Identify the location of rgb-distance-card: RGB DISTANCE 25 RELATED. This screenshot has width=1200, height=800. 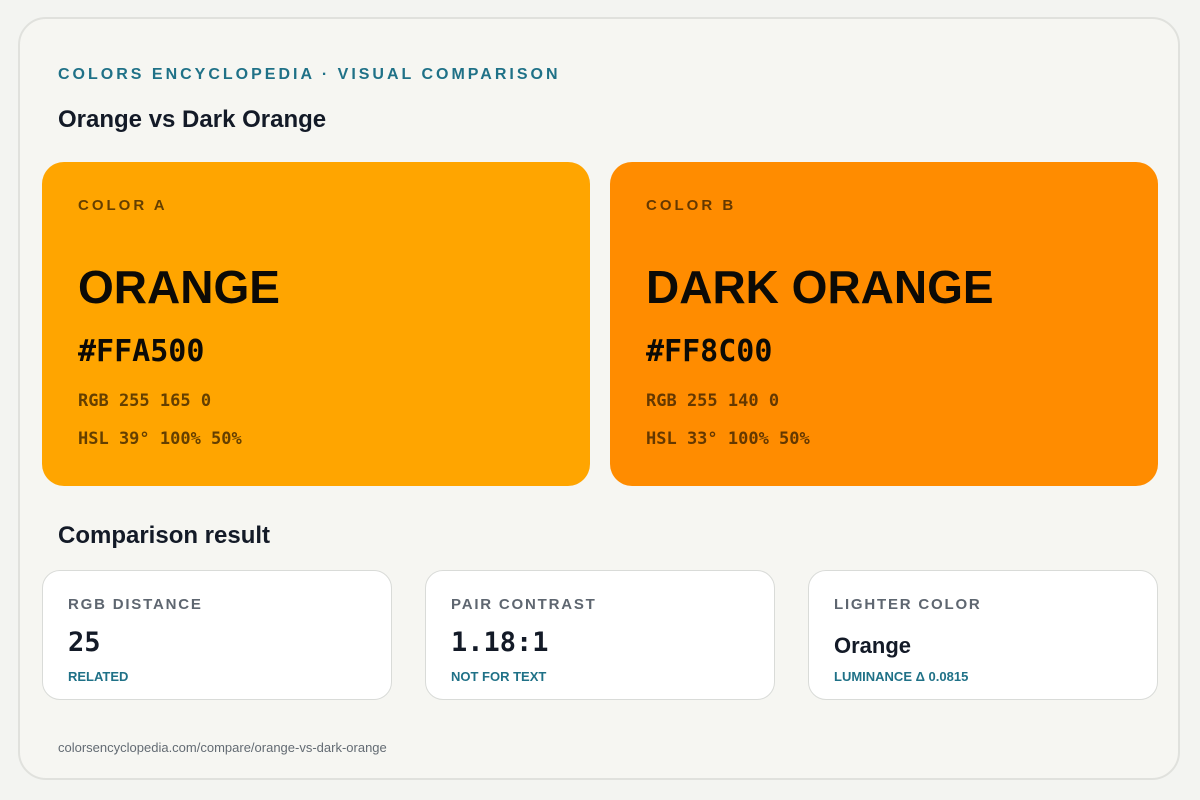
(217, 635).